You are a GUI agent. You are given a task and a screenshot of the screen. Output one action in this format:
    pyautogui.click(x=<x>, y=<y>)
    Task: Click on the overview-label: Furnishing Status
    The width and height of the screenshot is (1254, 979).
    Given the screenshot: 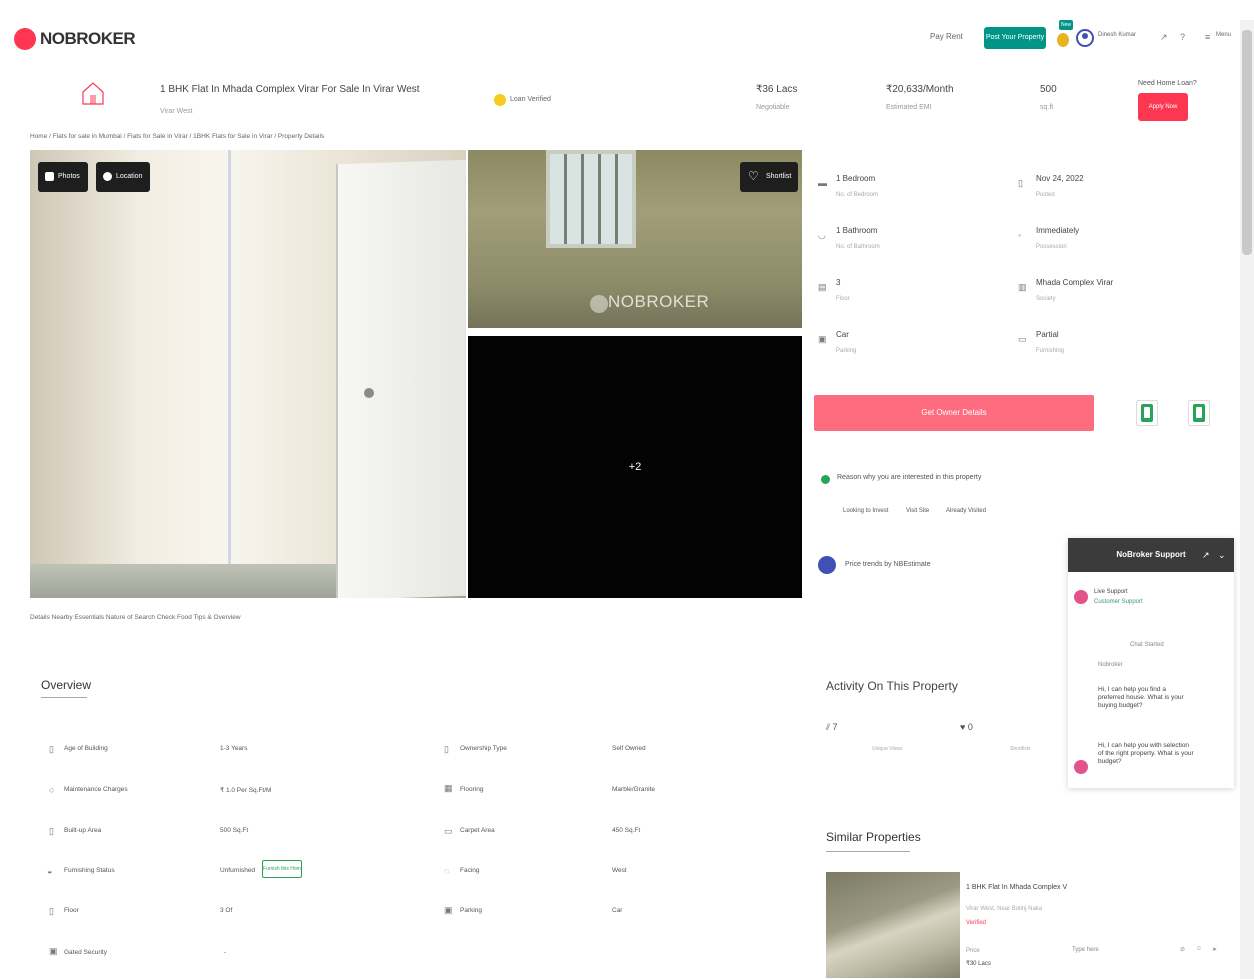 What is the action you would take?
    pyautogui.click(x=89, y=870)
    